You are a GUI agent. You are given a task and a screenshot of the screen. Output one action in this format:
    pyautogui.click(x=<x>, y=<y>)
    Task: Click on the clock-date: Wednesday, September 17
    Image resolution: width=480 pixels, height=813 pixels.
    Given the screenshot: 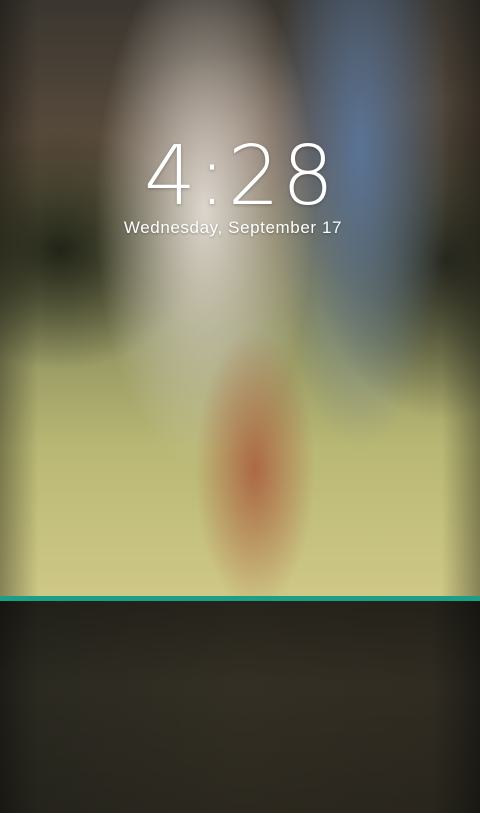 What is the action you would take?
    pyautogui.click(x=233, y=227)
    